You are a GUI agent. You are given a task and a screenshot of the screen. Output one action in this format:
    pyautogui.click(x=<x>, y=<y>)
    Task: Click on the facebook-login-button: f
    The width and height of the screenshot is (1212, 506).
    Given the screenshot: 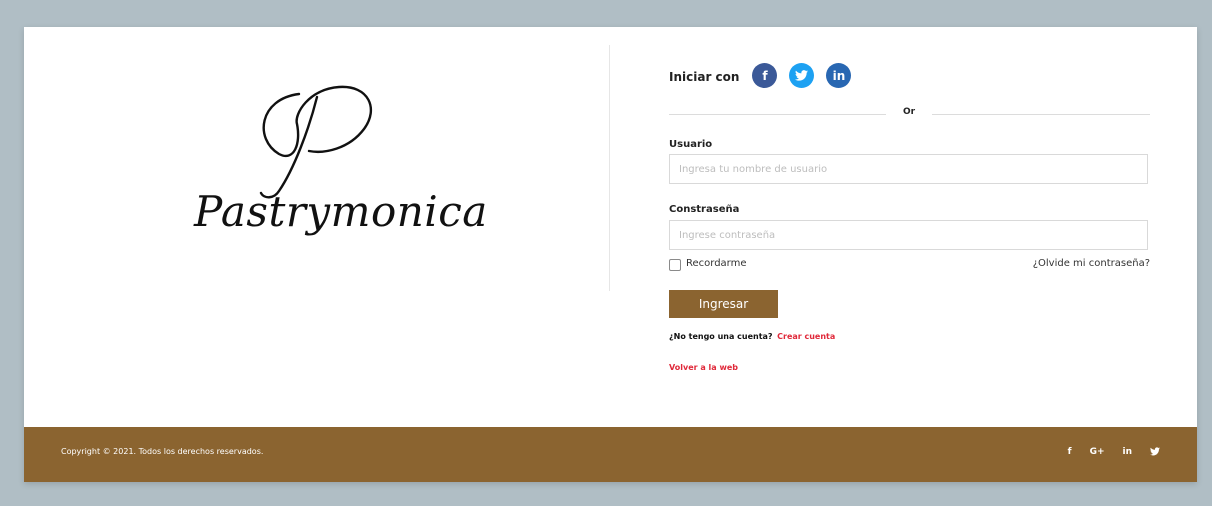 What is the action you would take?
    pyautogui.click(x=765, y=75)
    